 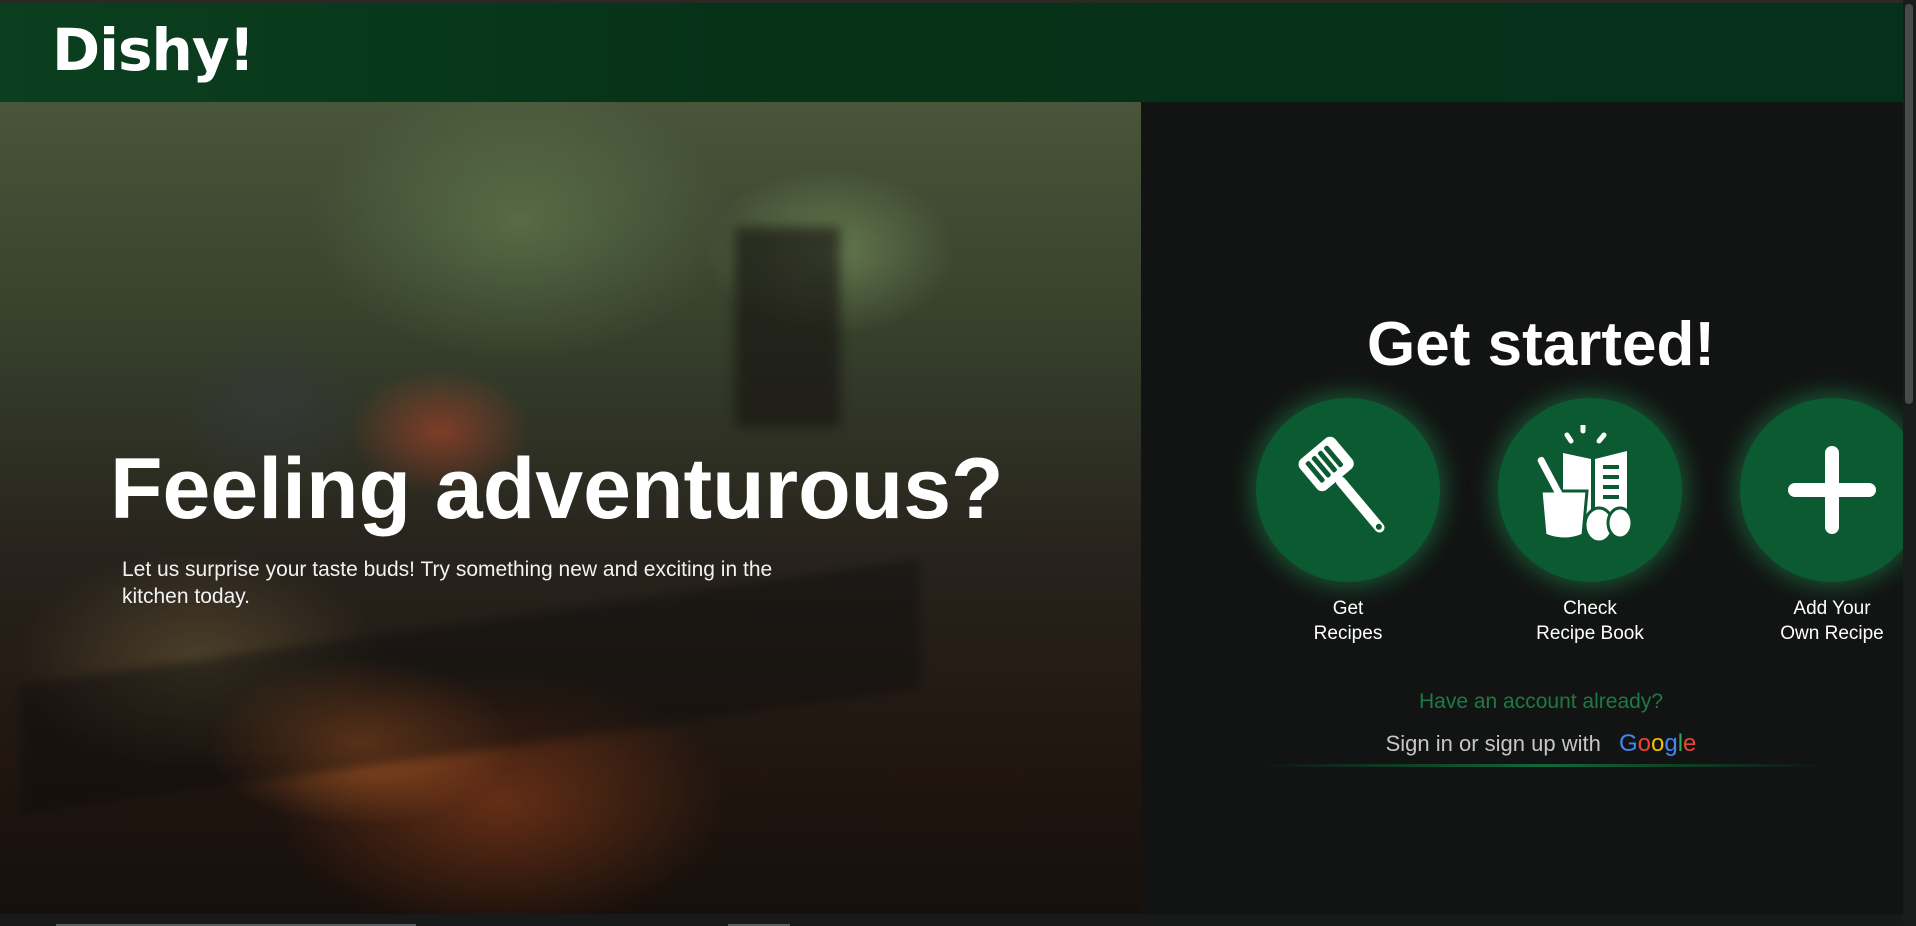 What do you see at coordinates (1832, 621) in the screenshot?
I see `add-recipe-label: Add Your Own Recipe` at bounding box center [1832, 621].